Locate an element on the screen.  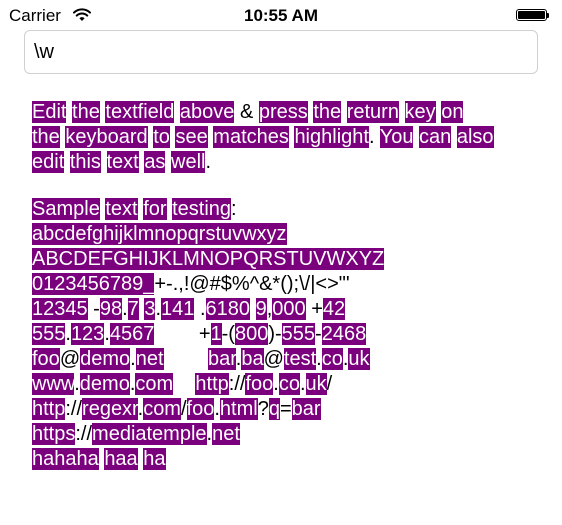
match-highlight: return is located at coordinates (372, 112).